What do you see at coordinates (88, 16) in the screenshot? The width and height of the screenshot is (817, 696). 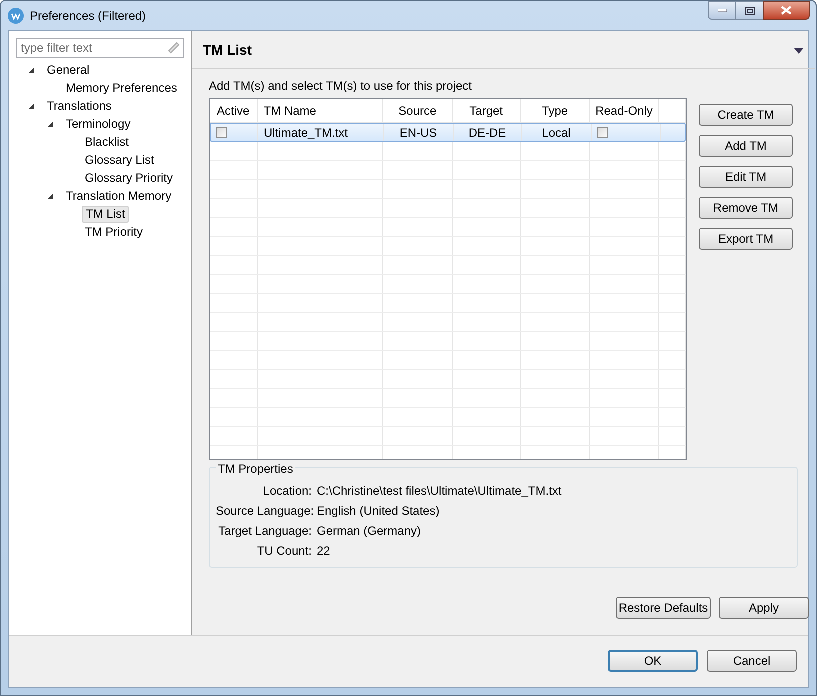 I see `window-title: Preferences (Filtered)` at bounding box center [88, 16].